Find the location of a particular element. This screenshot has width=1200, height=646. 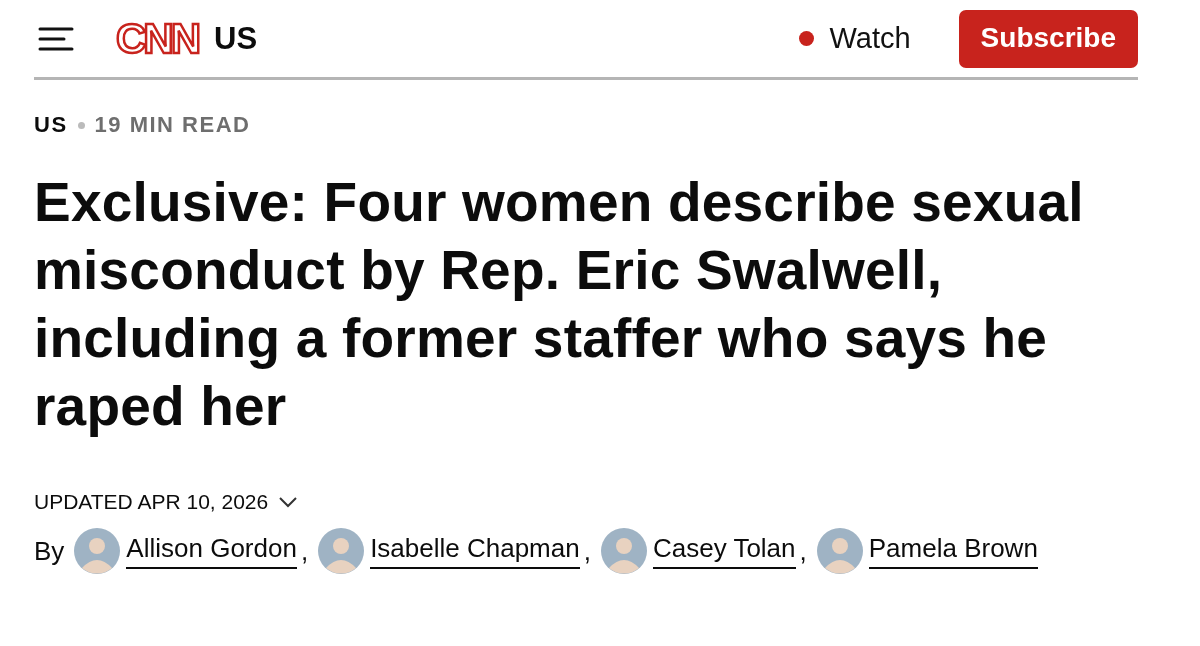

author-link: Pamela Brown is located at coordinates (953, 551).